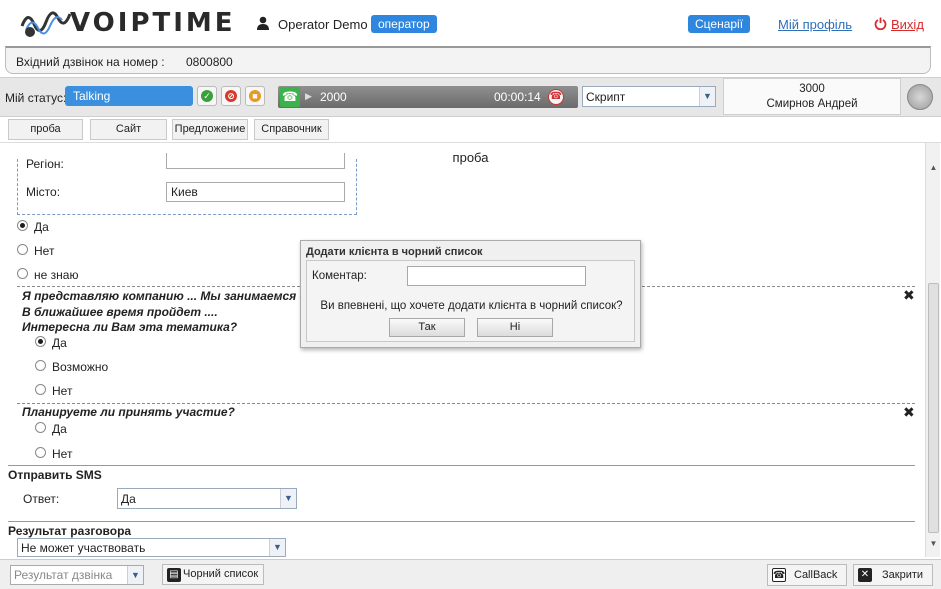 The image size is (941, 589). What do you see at coordinates (427, 327) in the screenshot?
I see `confirm-yes-button: Так` at bounding box center [427, 327].